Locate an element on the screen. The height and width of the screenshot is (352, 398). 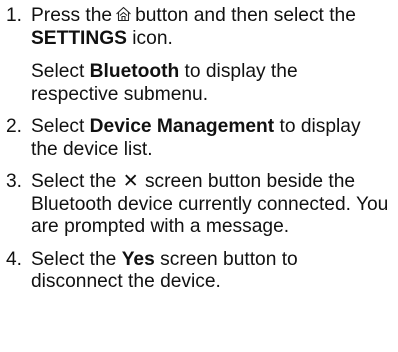
step-text: icon. is located at coordinates (152, 38).